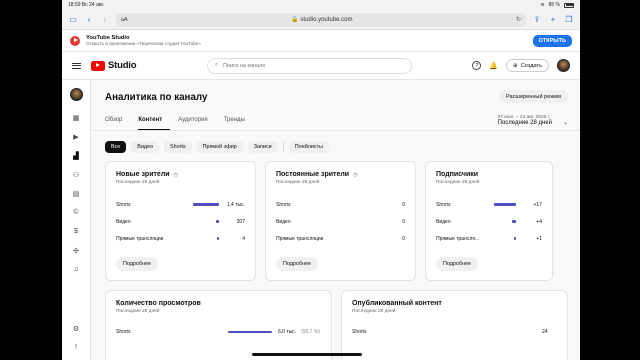  Describe the element at coordinates (93, 5) in the screenshot. I see `status-date: Вс 24 авг.` at that location.